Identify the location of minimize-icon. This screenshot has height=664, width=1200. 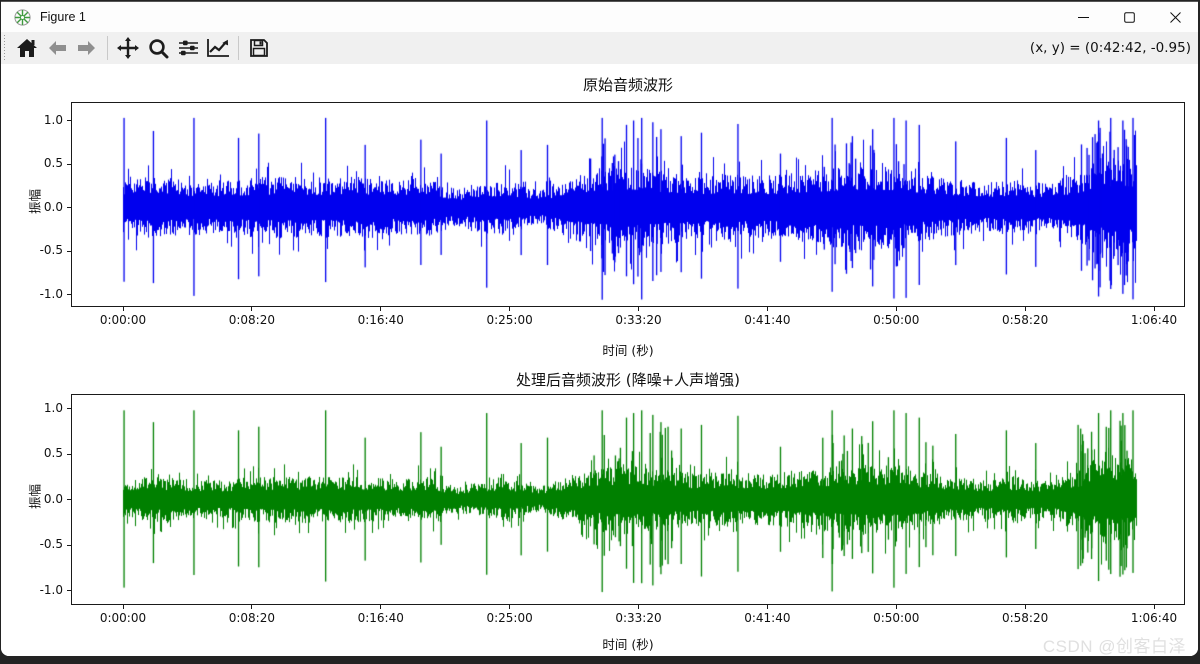
(1083, 17).